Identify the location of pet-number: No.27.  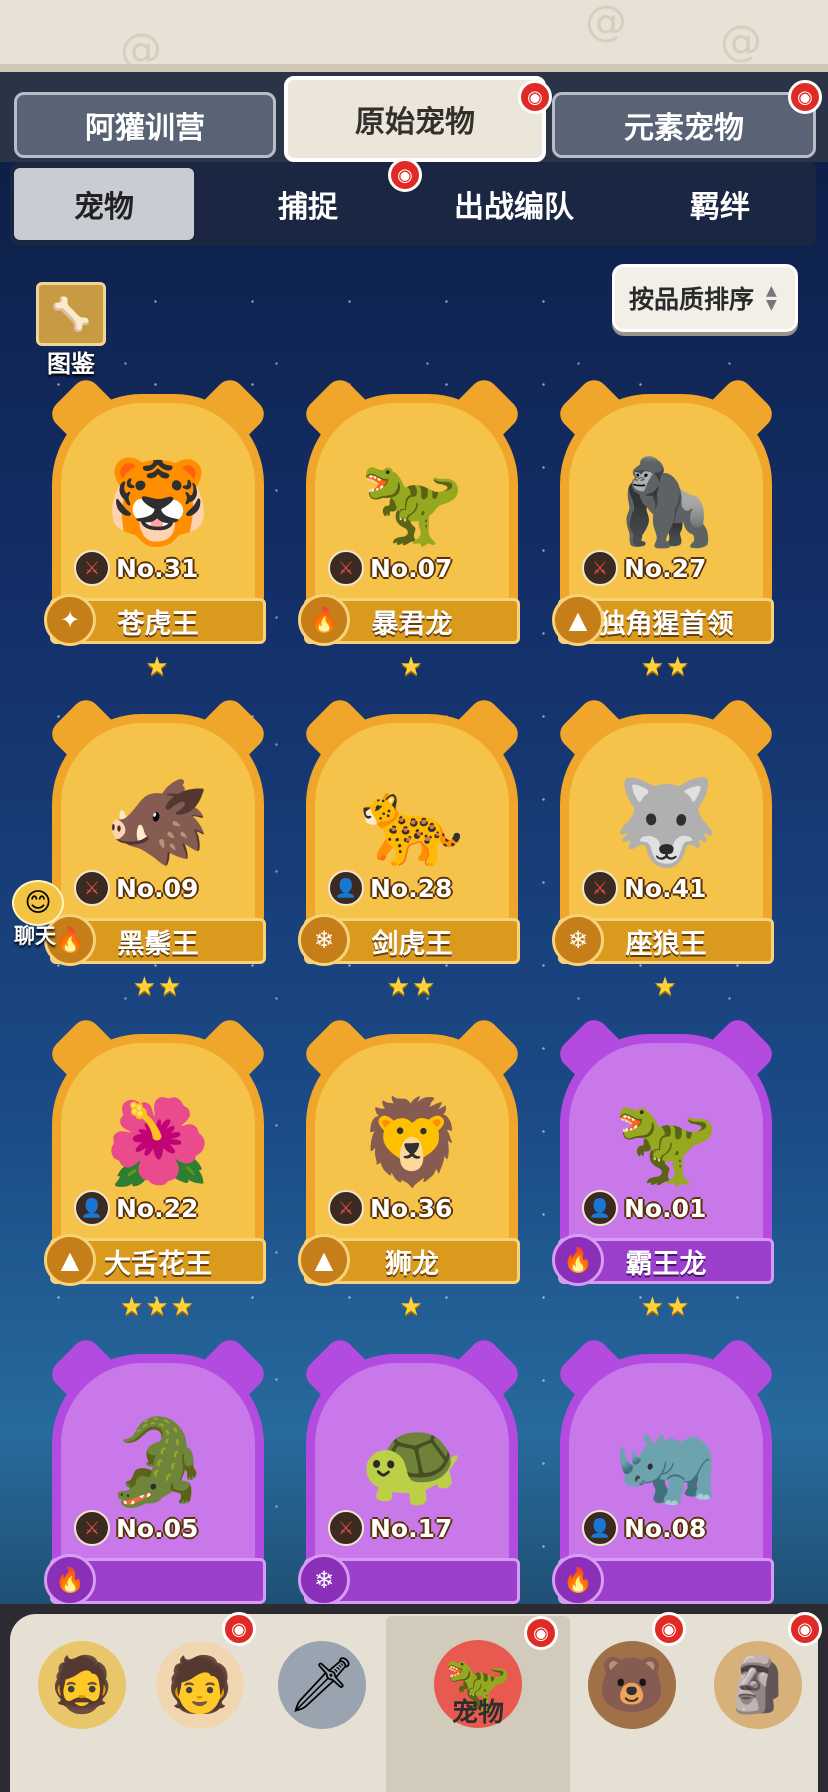
(665, 568).